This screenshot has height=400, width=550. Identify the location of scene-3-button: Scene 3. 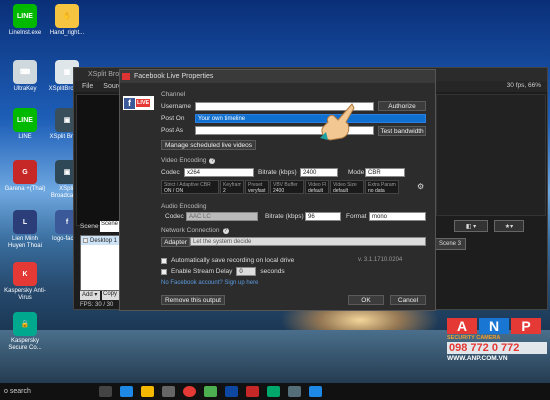
(450, 244).